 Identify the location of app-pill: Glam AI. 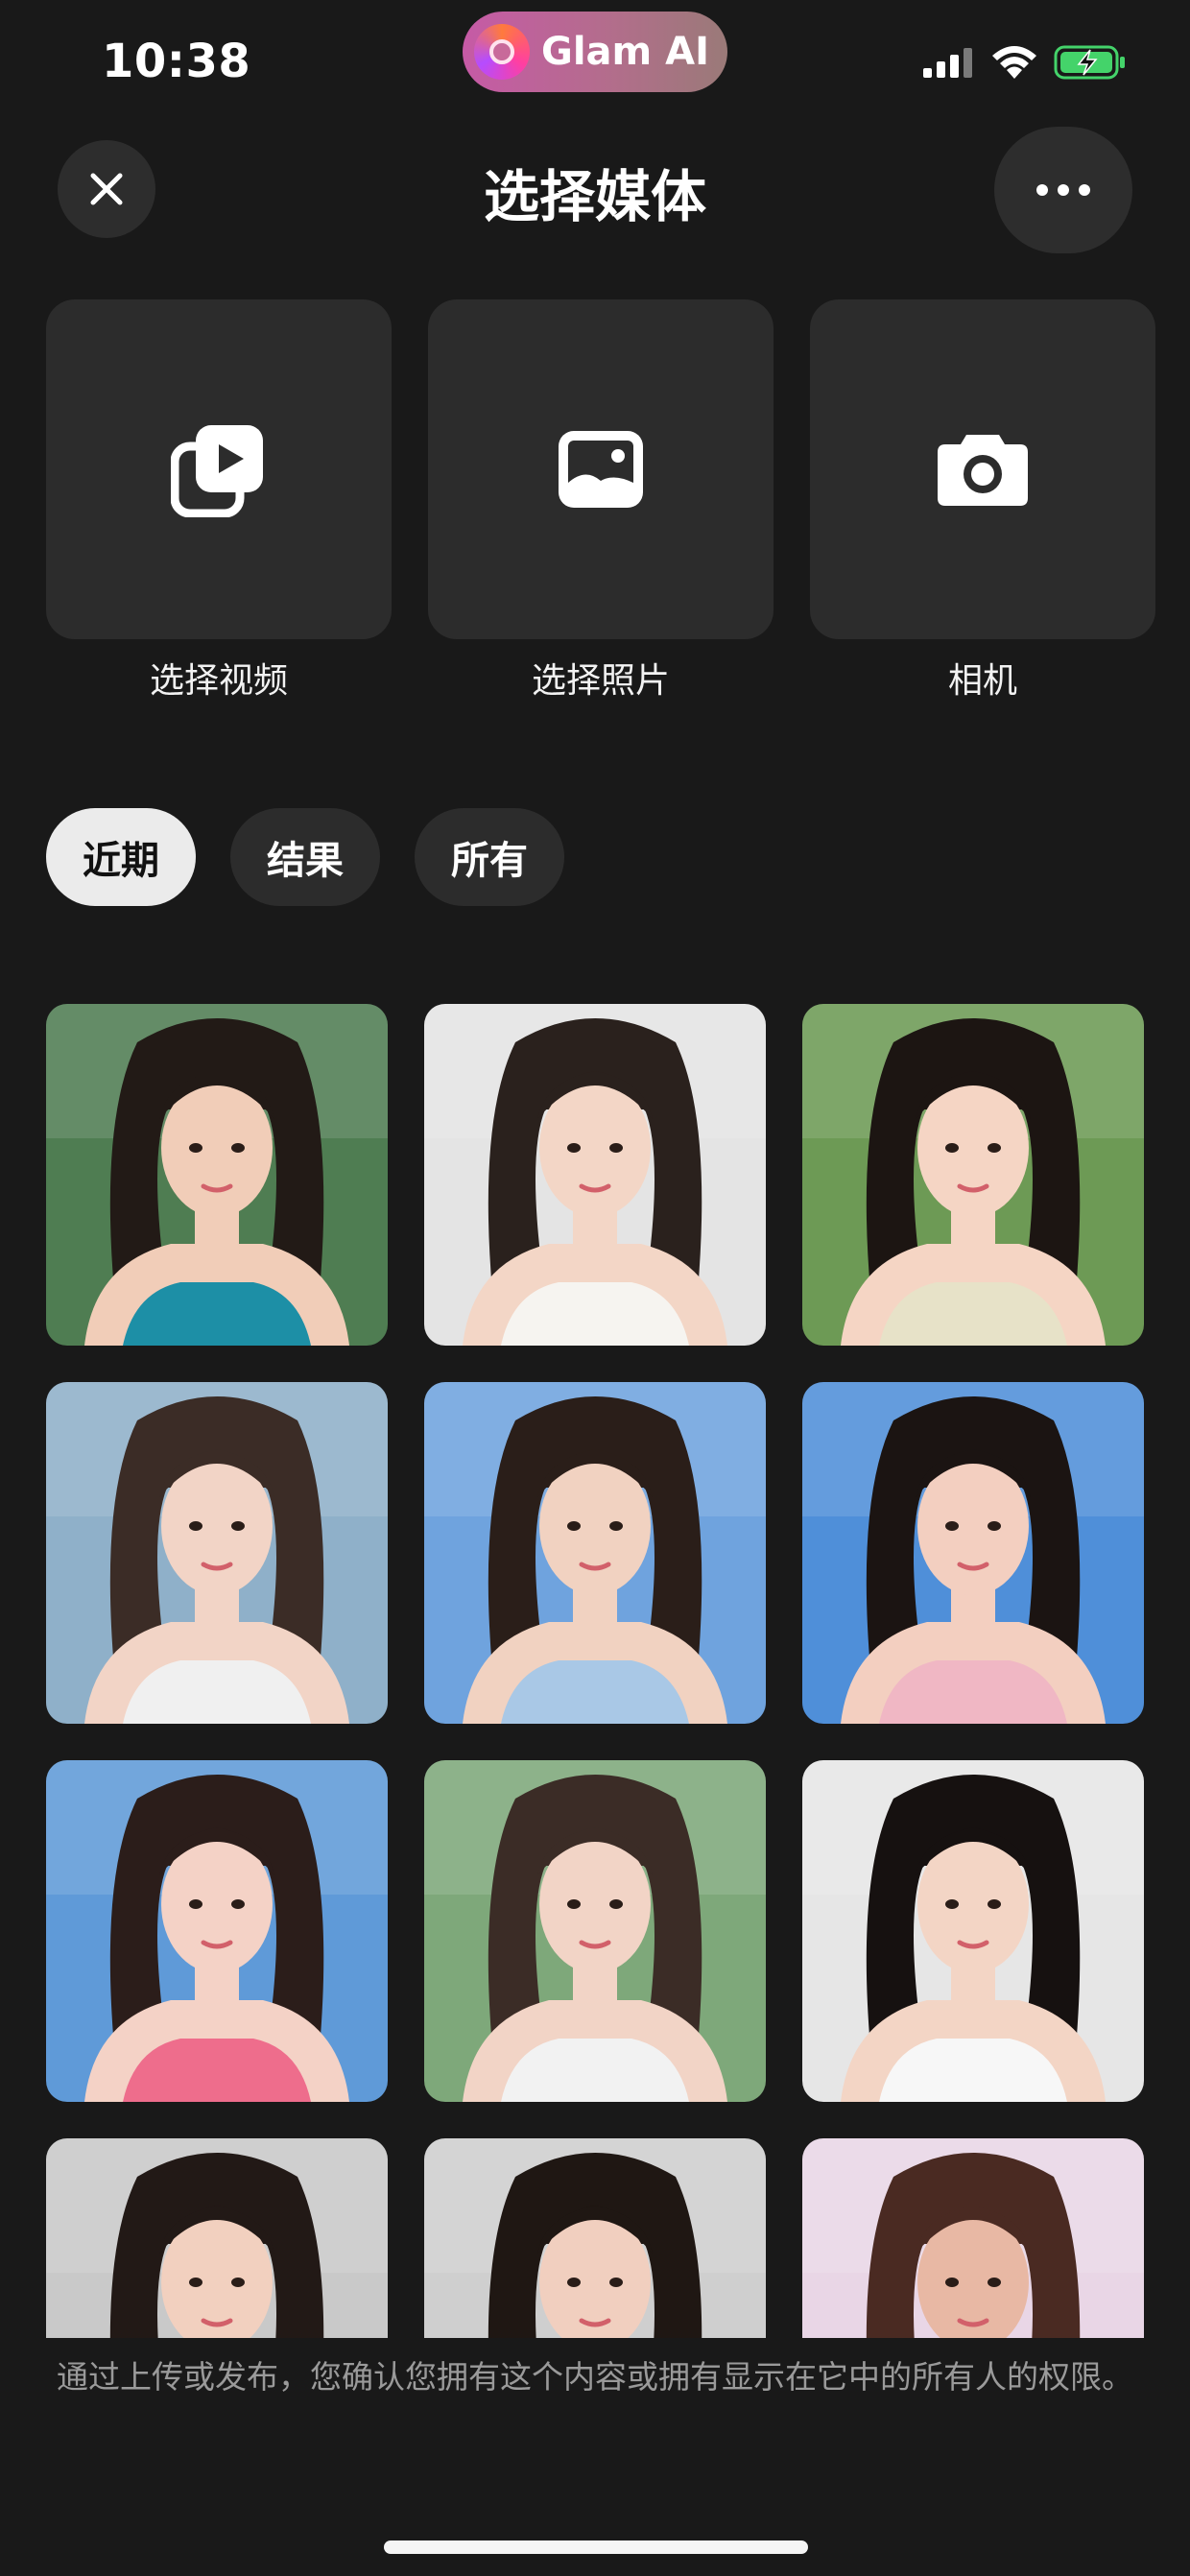
(595, 52).